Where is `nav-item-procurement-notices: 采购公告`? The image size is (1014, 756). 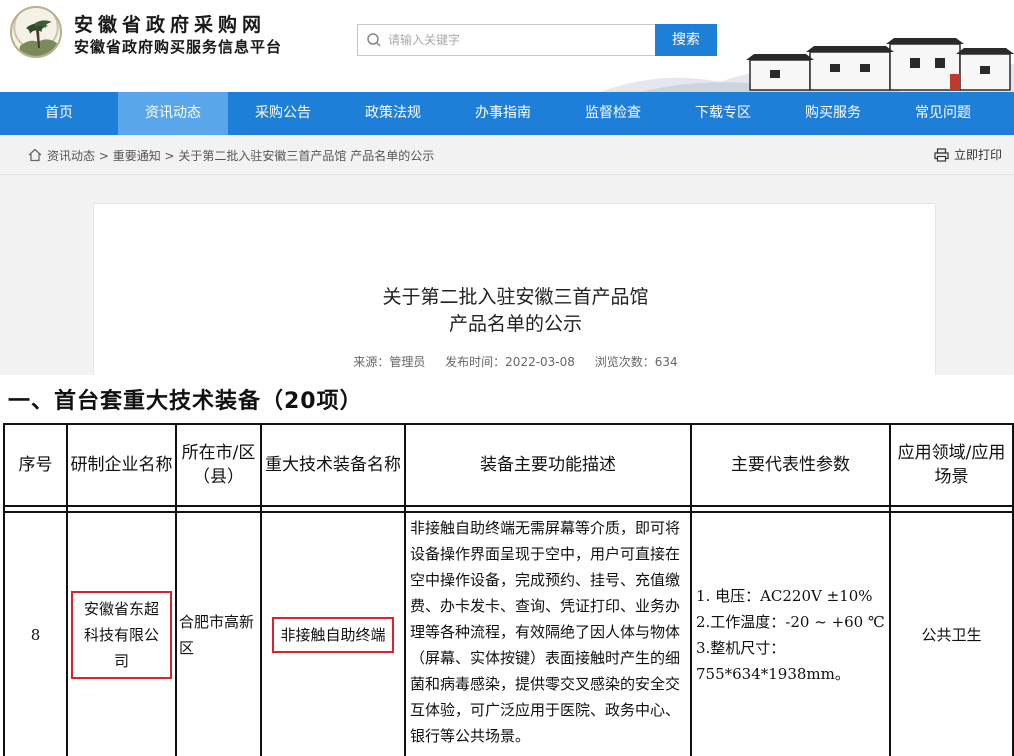 nav-item-procurement-notices: 采购公告 is located at coordinates (283, 113).